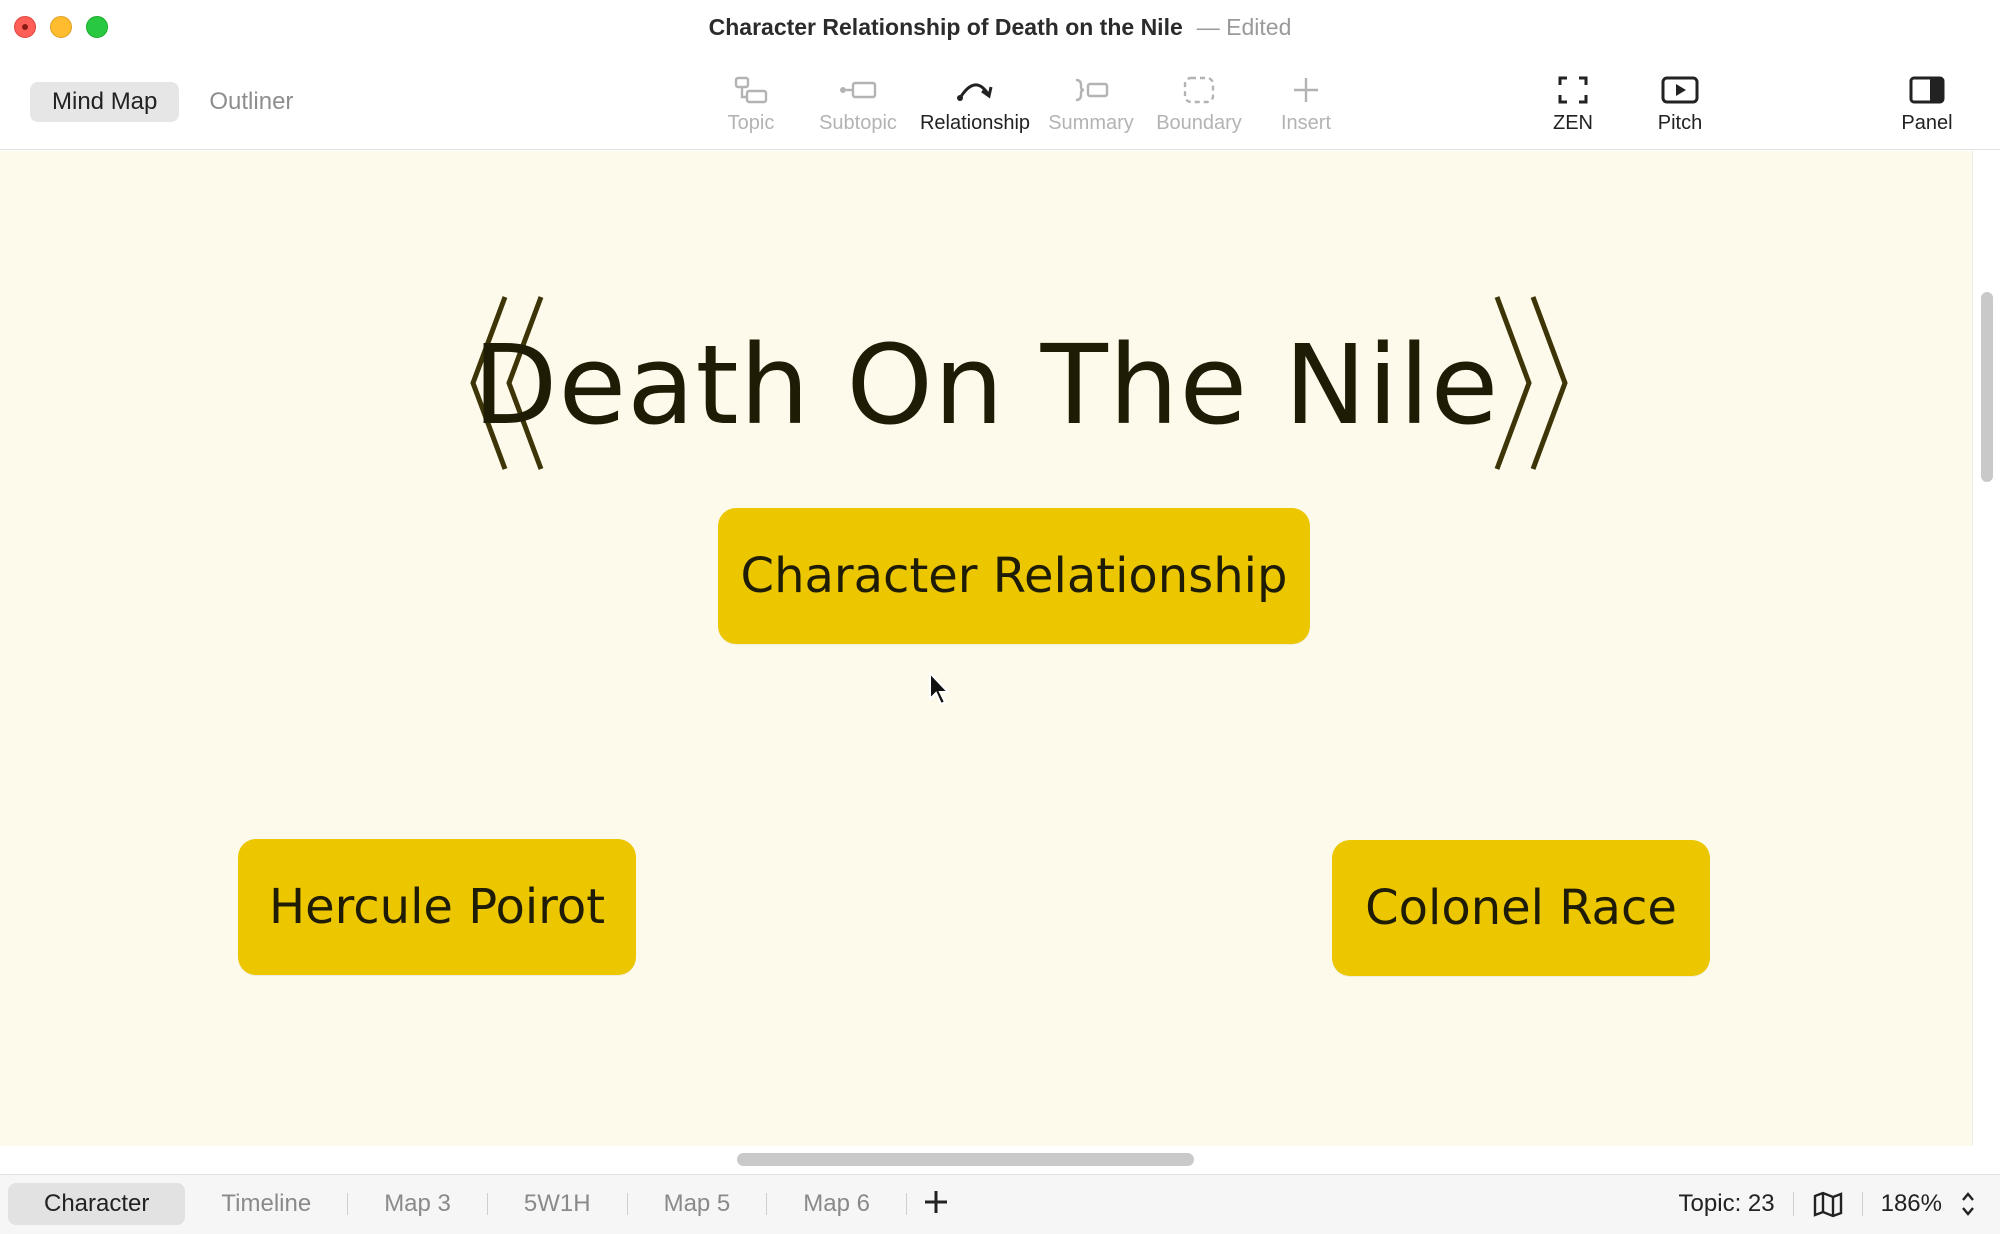  I want to click on panel-button: Panel, so click(1927, 102).